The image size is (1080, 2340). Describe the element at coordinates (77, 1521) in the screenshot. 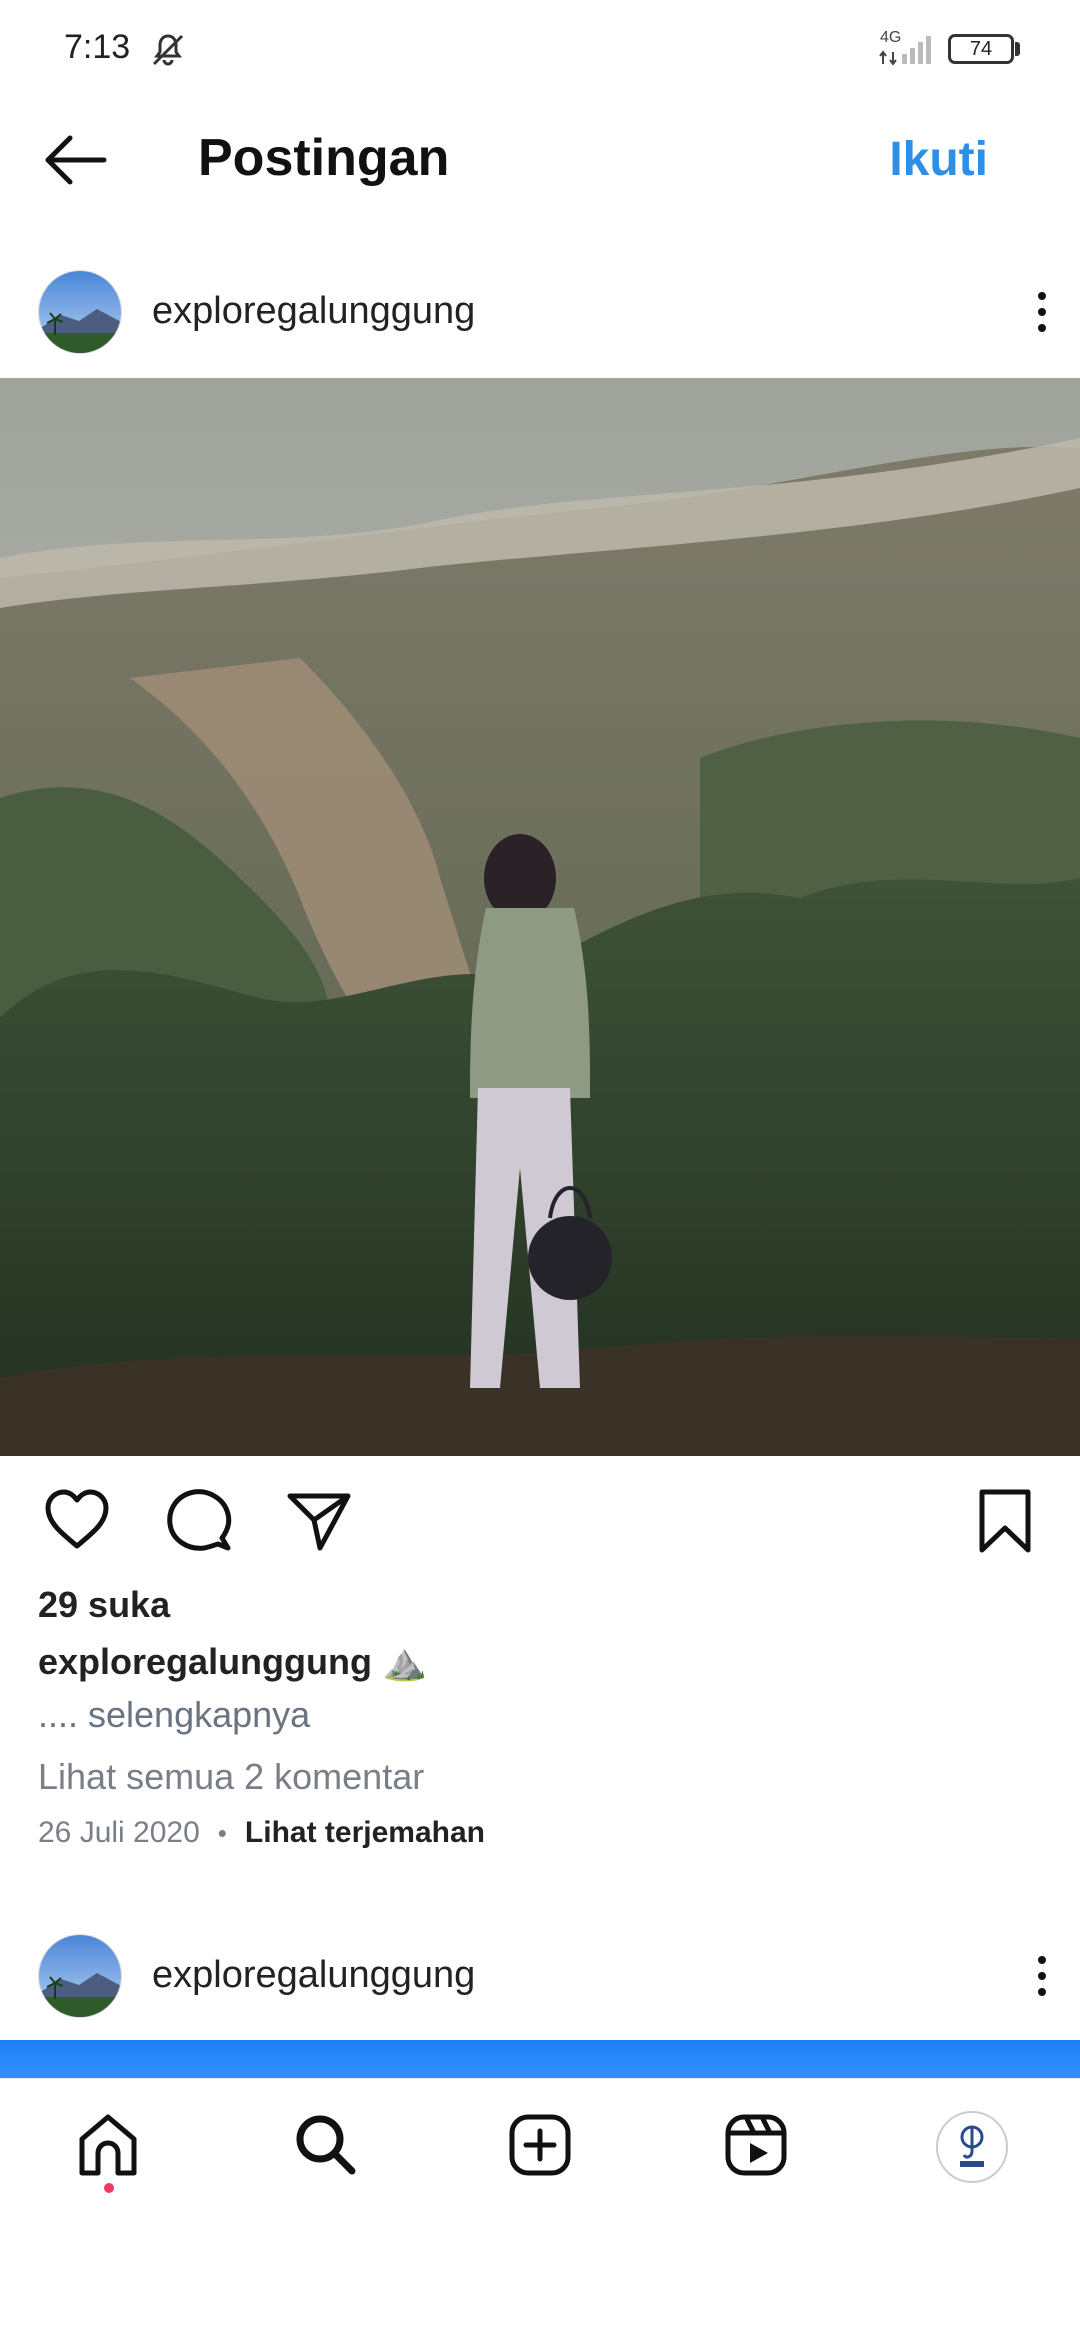

I see `heart-icon` at that location.